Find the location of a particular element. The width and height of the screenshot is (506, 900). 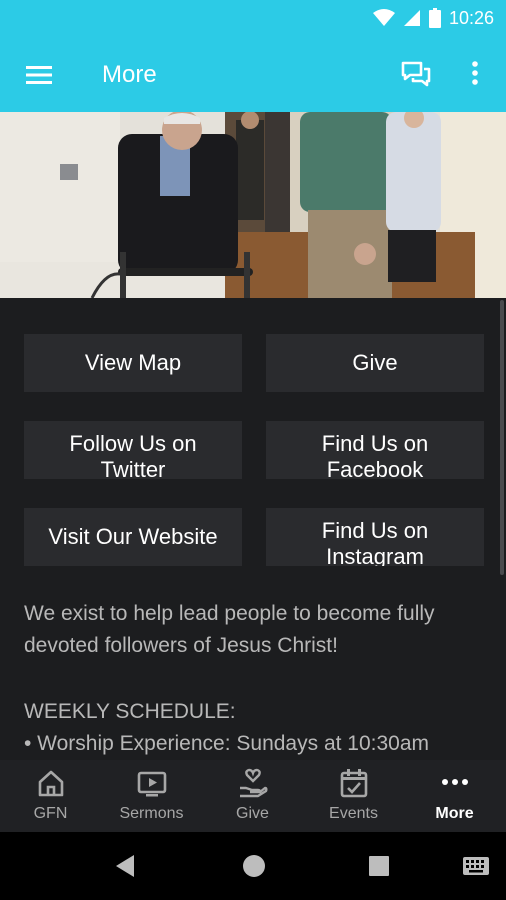

page-title: More is located at coordinates (129, 74).